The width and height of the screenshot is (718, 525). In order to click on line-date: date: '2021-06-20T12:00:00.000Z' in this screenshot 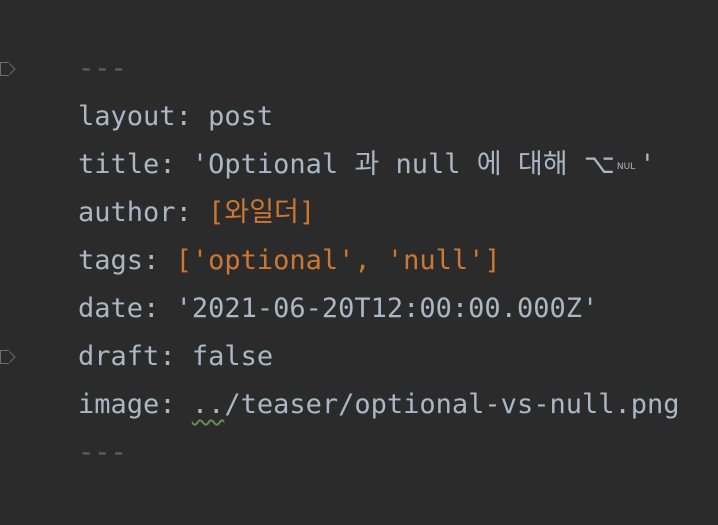, I will do `click(305, 280)`.